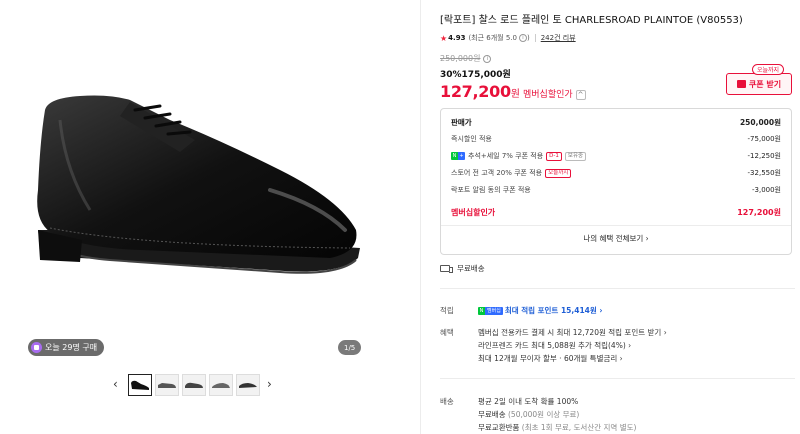  What do you see at coordinates (420, 217) in the screenshot?
I see `panel-divider` at bounding box center [420, 217].